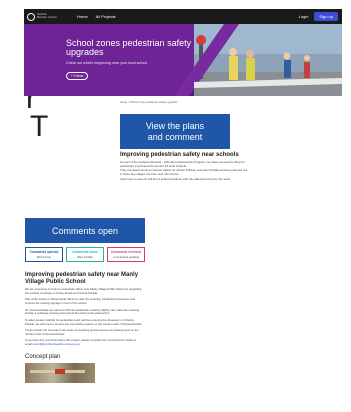  I want to click on signup-button: Sign up, so click(326, 16).